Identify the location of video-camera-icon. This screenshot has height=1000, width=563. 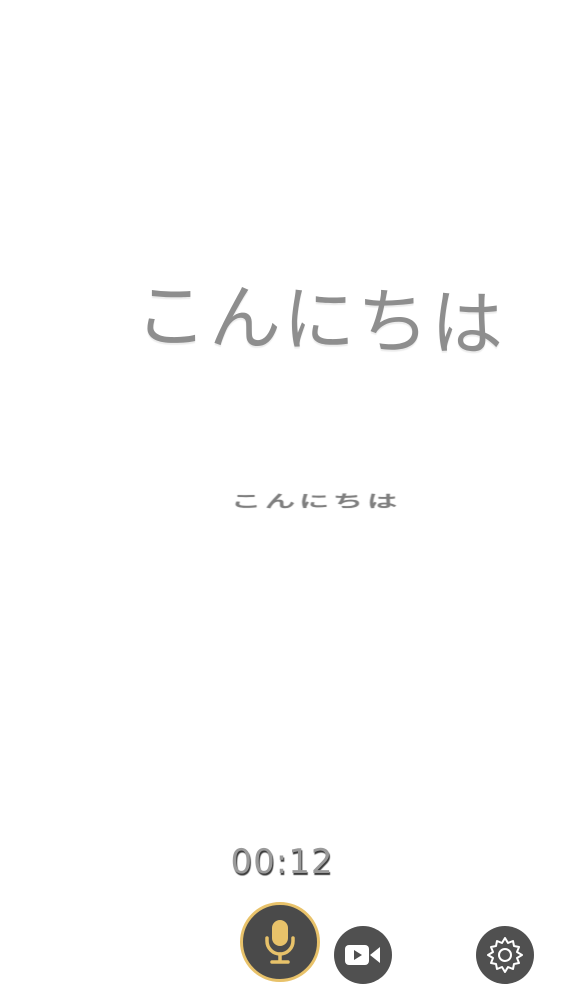
(363, 955).